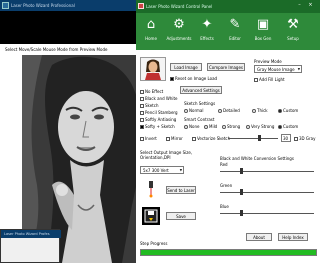 Image resolution: width=320 pixels, height=263 pixels. What do you see at coordinates (181, 190) in the screenshot?
I see `send-to-laser-button: Send to Laser` at bounding box center [181, 190].